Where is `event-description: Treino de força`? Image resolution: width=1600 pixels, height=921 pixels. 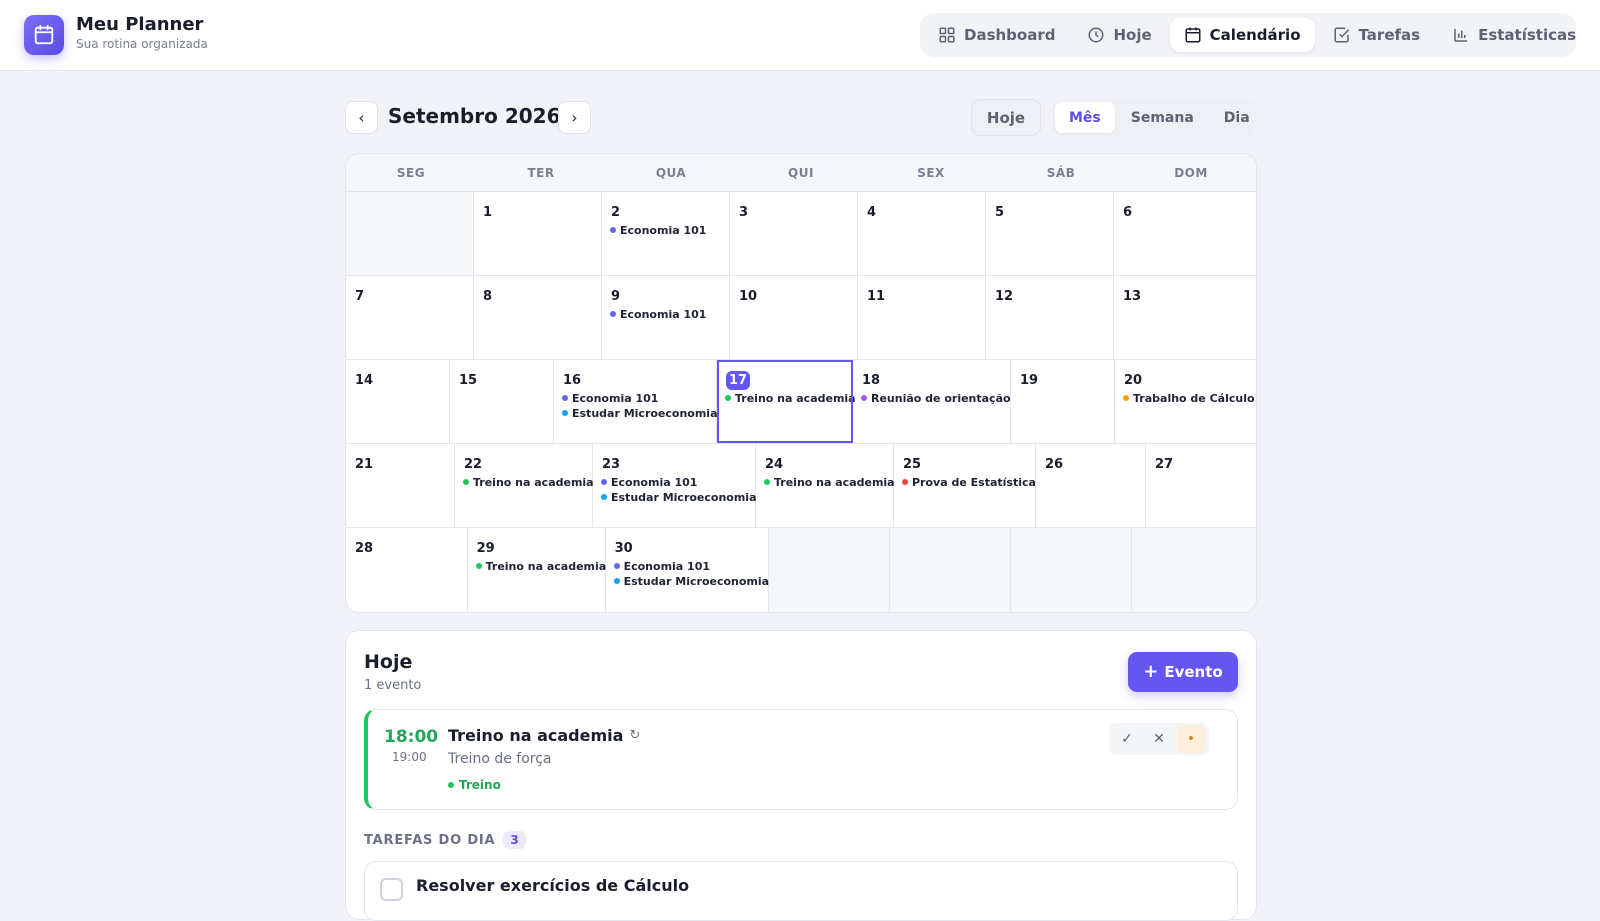
event-description: Treino de força is located at coordinates (500, 759).